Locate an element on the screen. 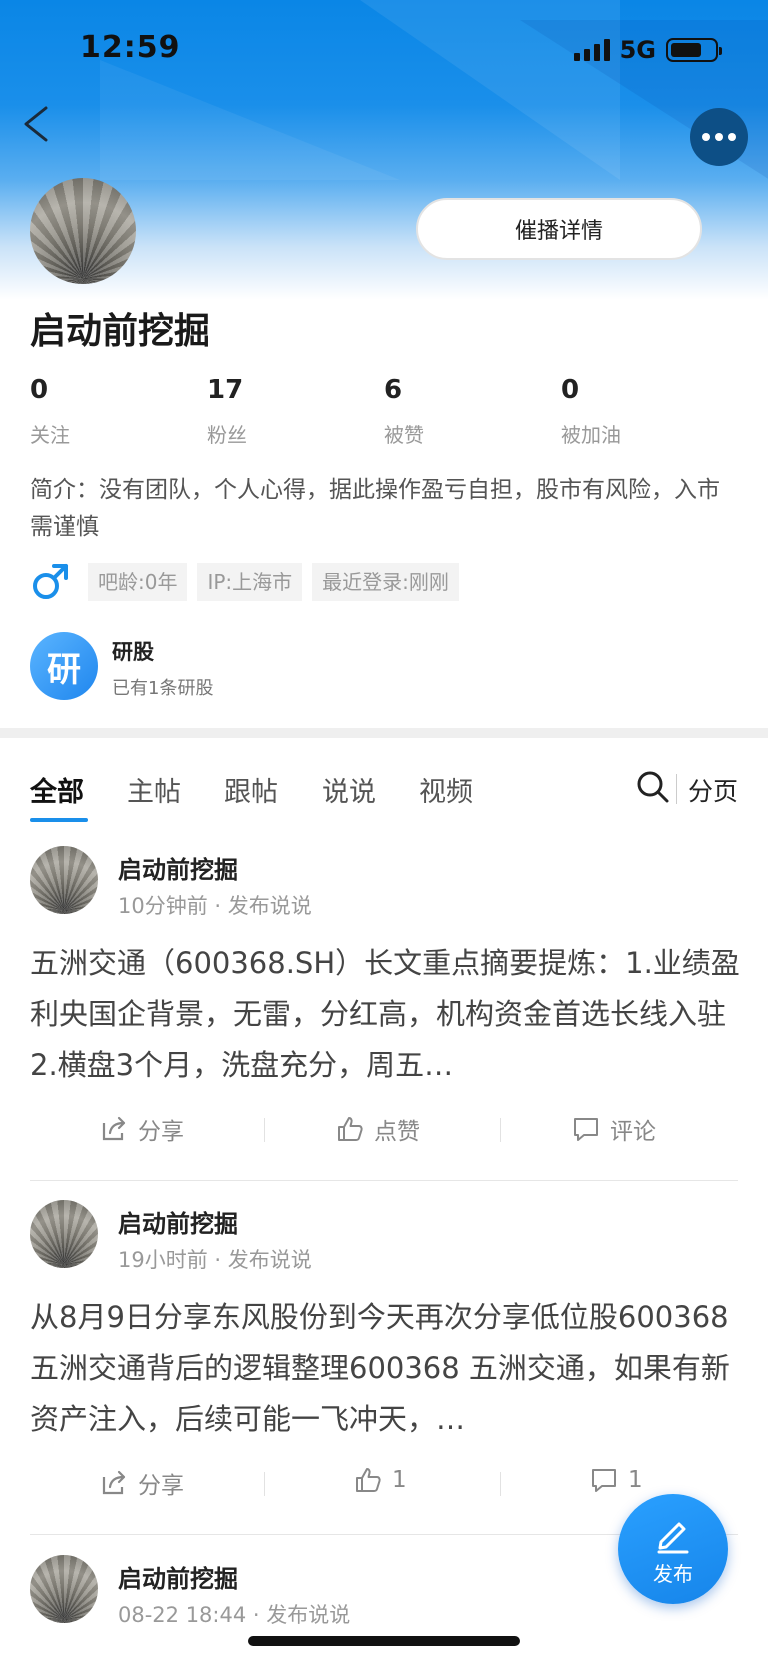 Image resolution: width=768 pixels, height=1663 pixels. stat-followers: 17 粉丝 is located at coordinates (227, 411).